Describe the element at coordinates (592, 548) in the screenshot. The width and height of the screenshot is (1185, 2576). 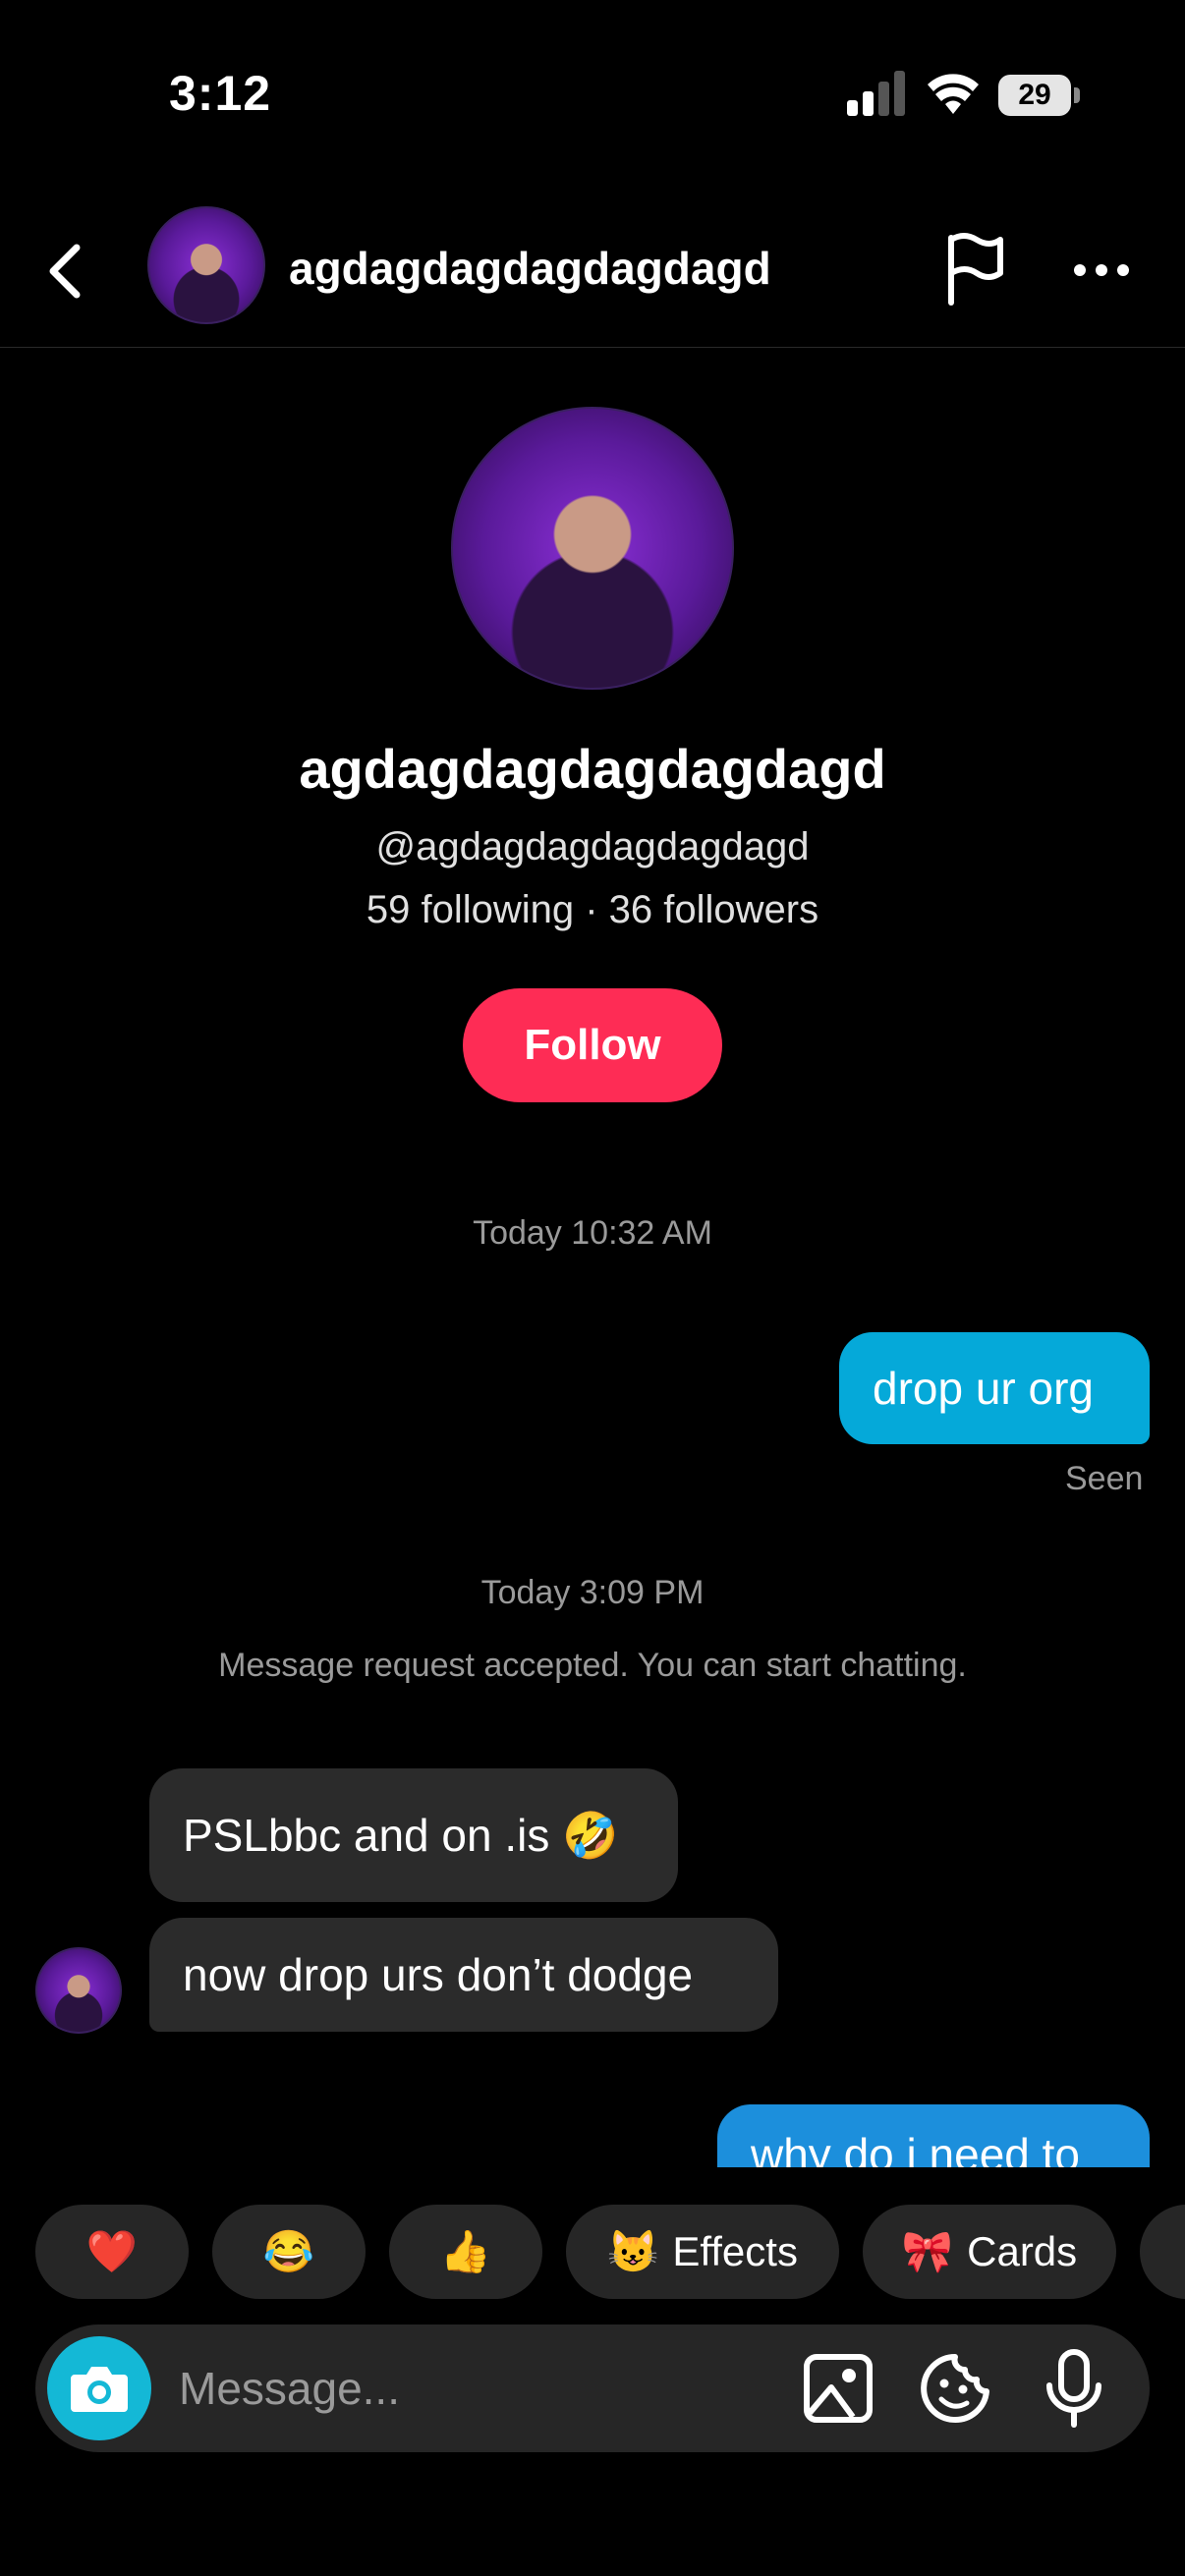
I see `profile-avatar` at that location.